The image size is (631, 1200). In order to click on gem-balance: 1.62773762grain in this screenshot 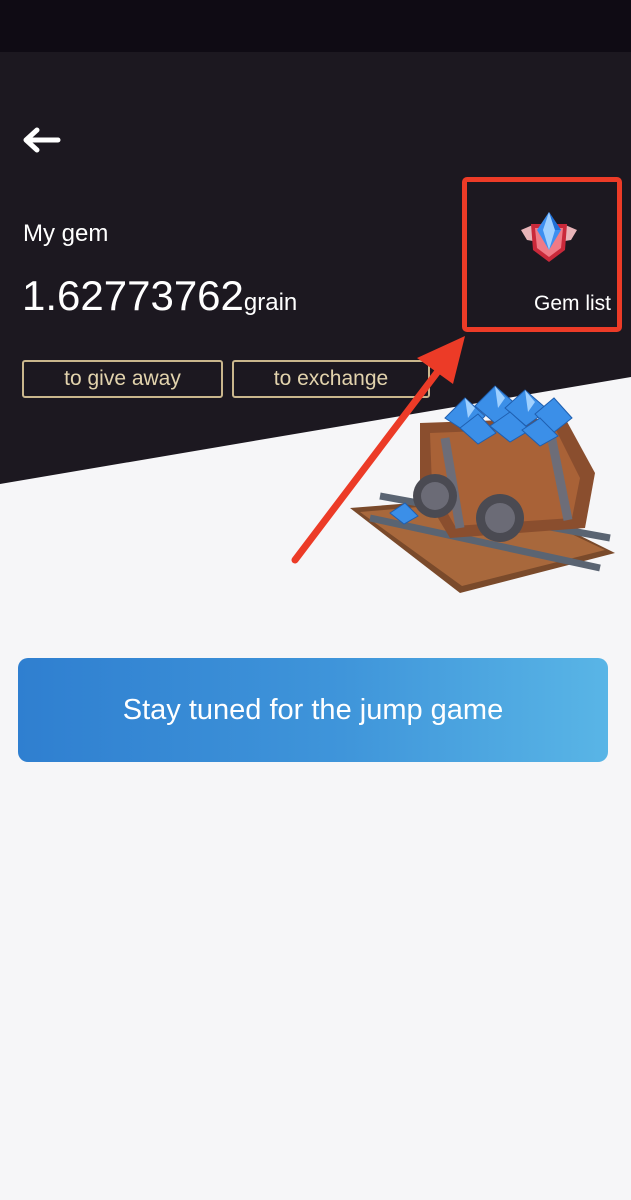, I will do `click(159, 296)`.